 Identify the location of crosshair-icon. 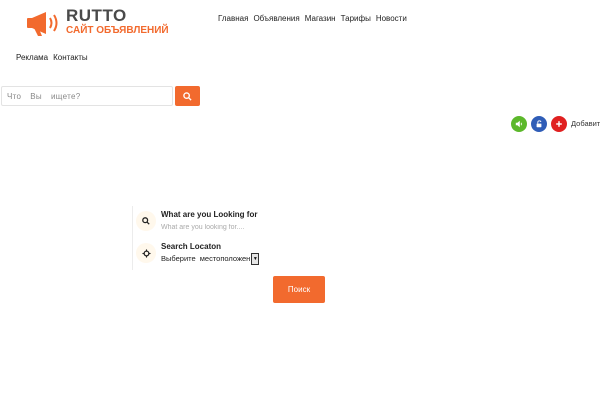
(146, 253).